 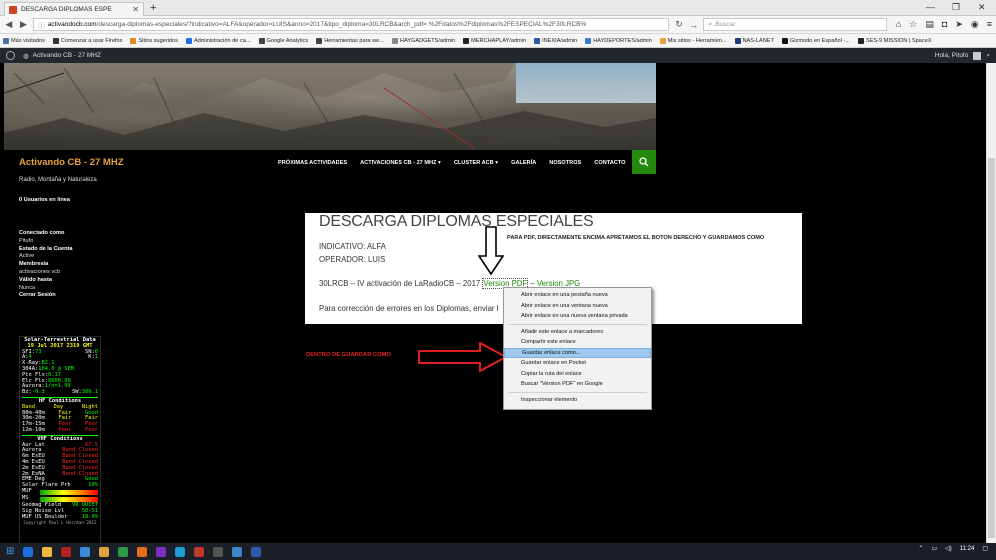 What do you see at coordinates (45, 296) in the screenshot?
I see `logout-link: Cerrar Sesión` at bounding box center [45, 296].